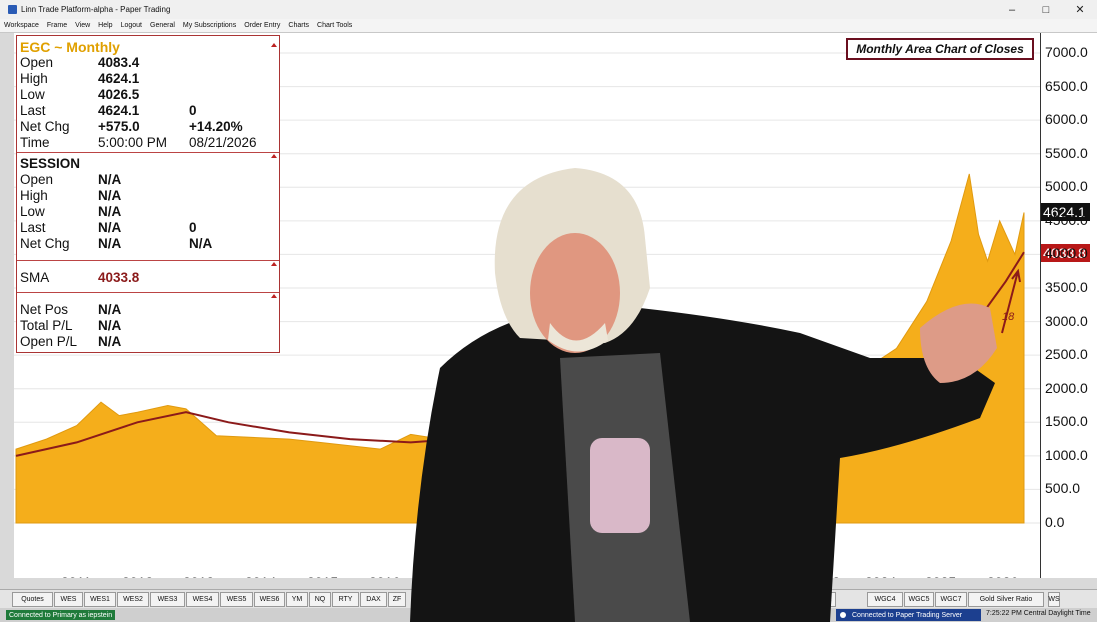  I want to click on last-extra-value: 0, so click(193, 110).